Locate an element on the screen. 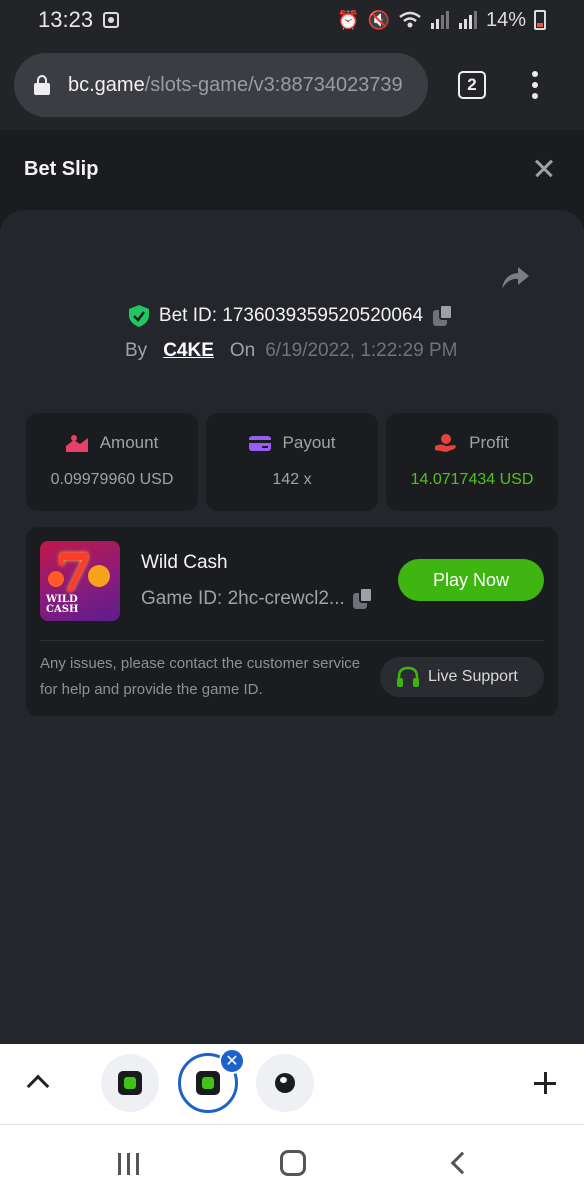 Image resolution: width=584 pixels, height=1200 pixels. wifi-icon is located at coordinates (410, 19).